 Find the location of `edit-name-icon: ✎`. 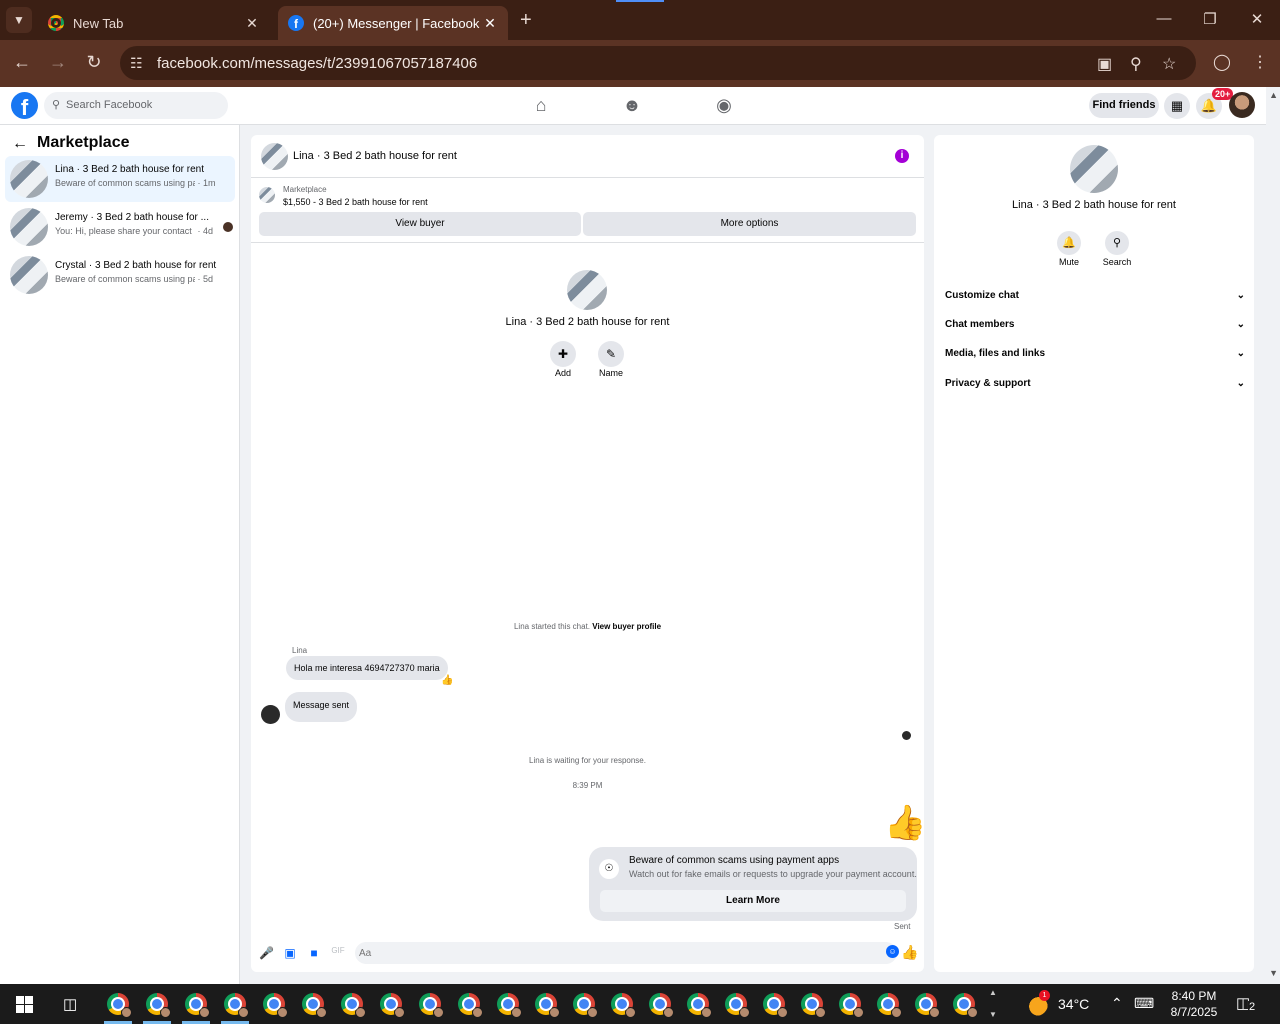

edit-name-icon: ✎ is located at coordinates (611, 354).